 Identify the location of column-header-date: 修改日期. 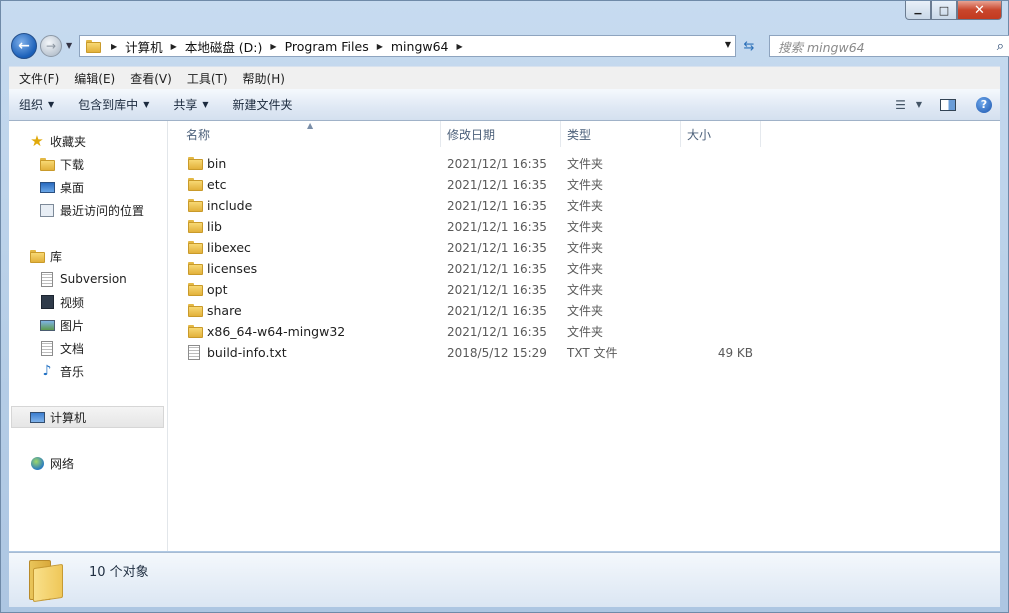
(501, 134).